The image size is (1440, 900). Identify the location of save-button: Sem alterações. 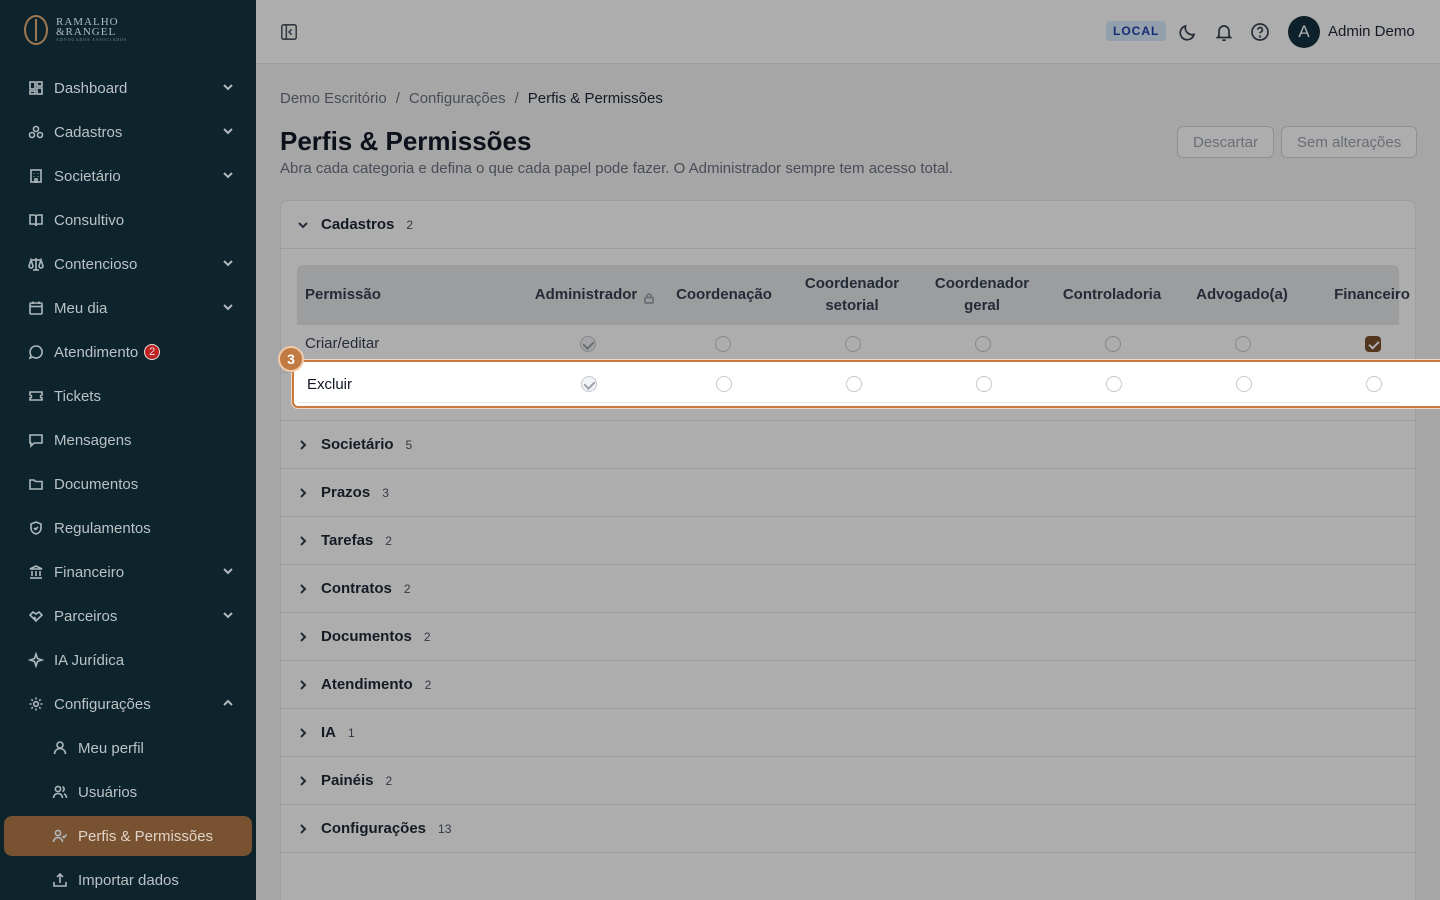
(1349, 142).